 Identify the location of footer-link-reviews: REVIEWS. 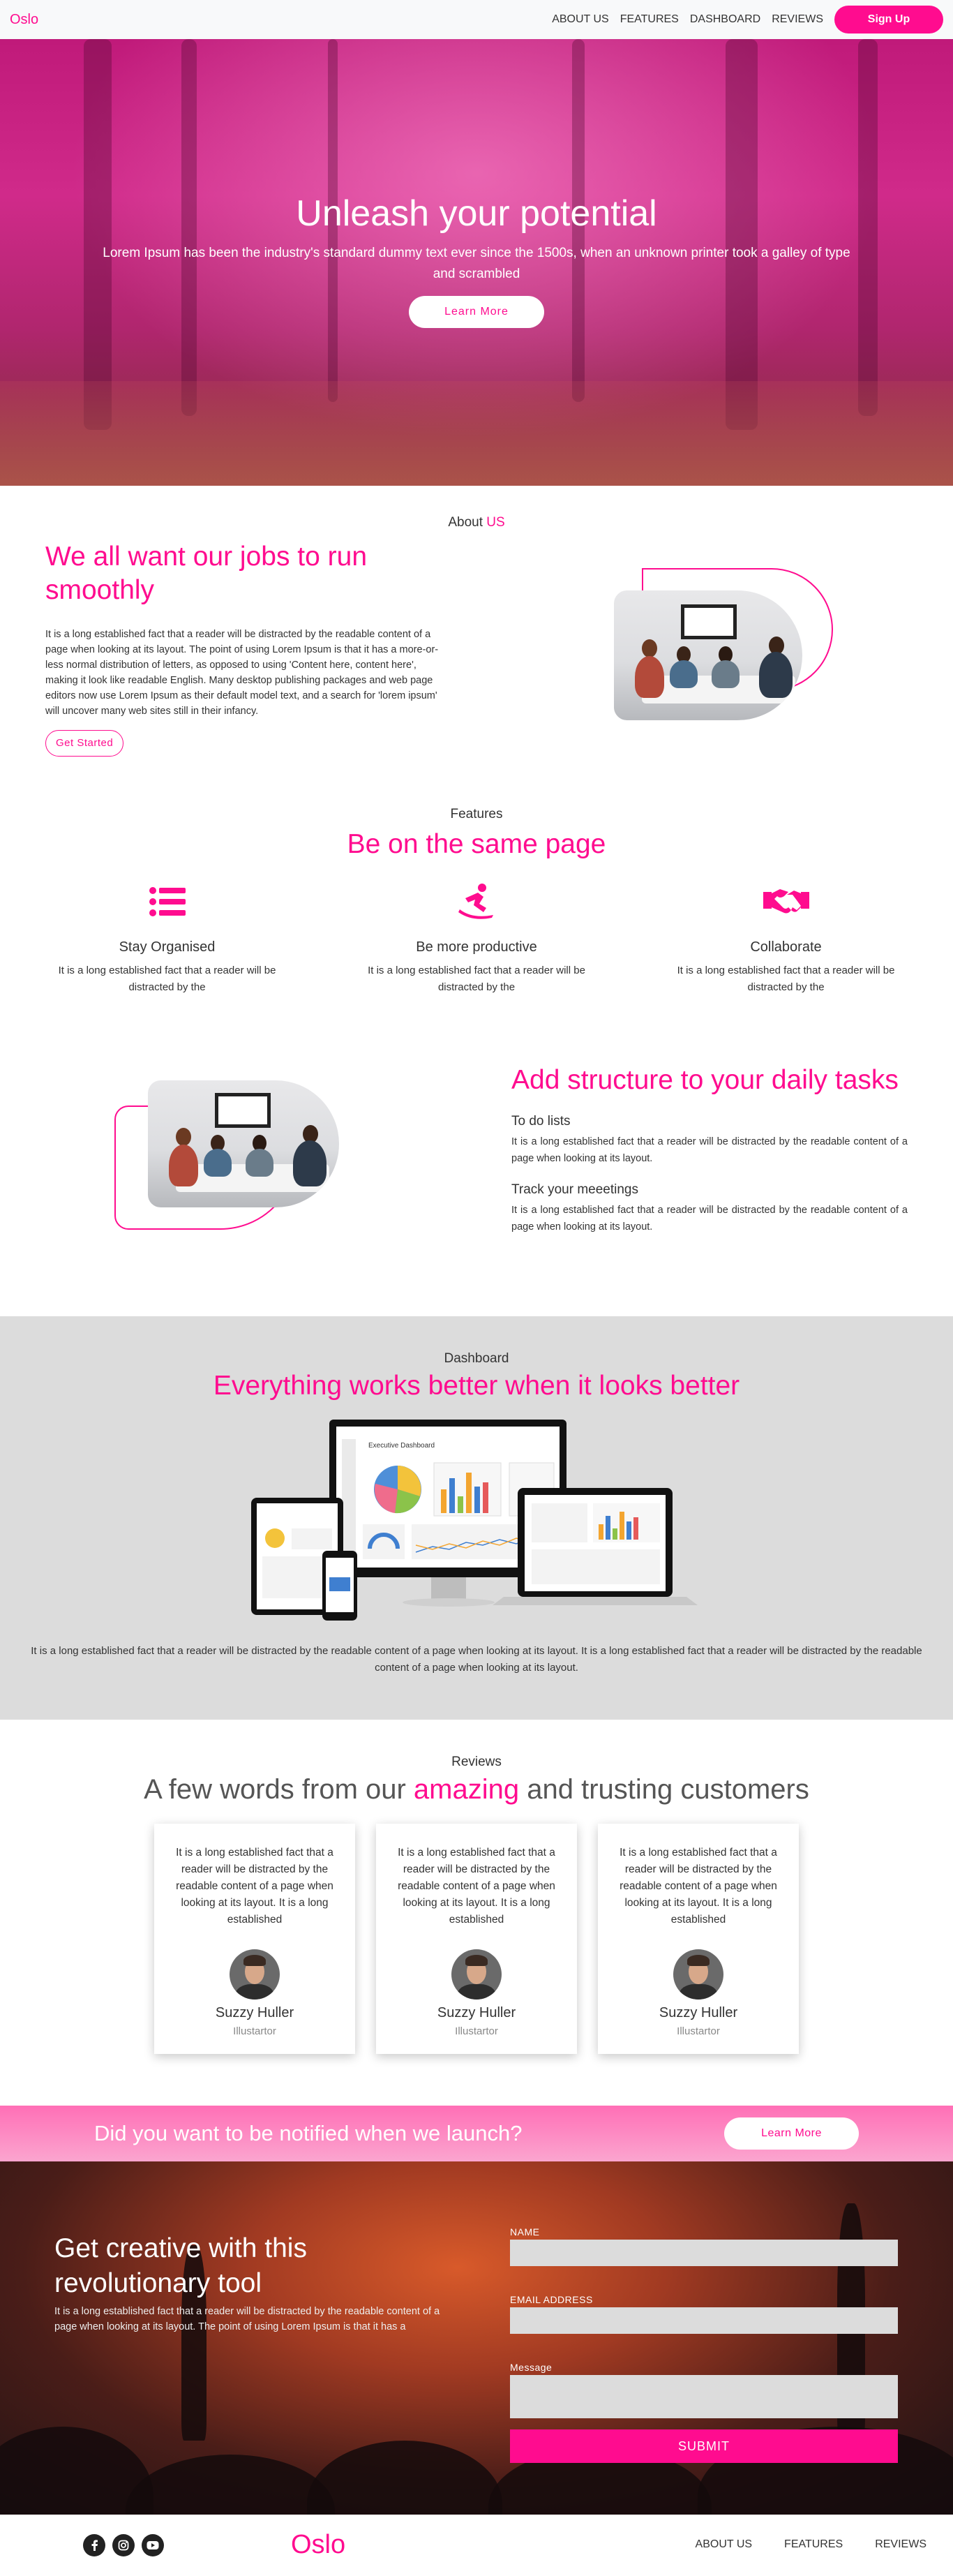
(900, 2544).